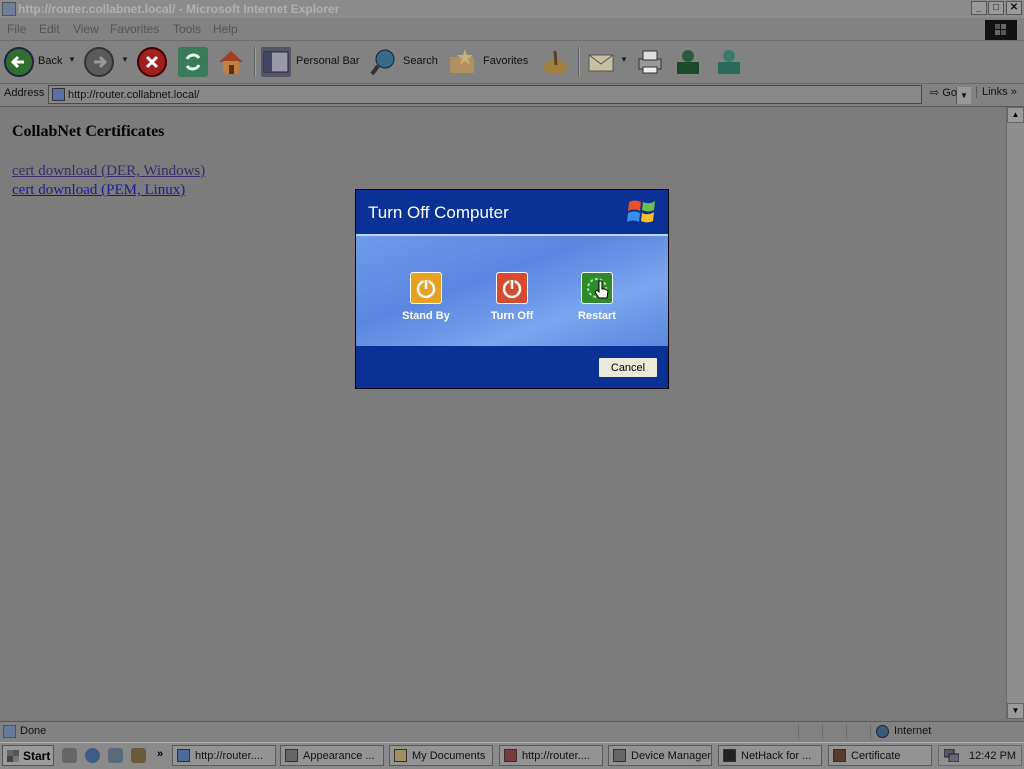 Image resolution: width=1024 pixels, height=769 pixels. Describe the element at coordinates (660, 755) in the screenshot. I see `task-device-manager: Device Manager` at that location.